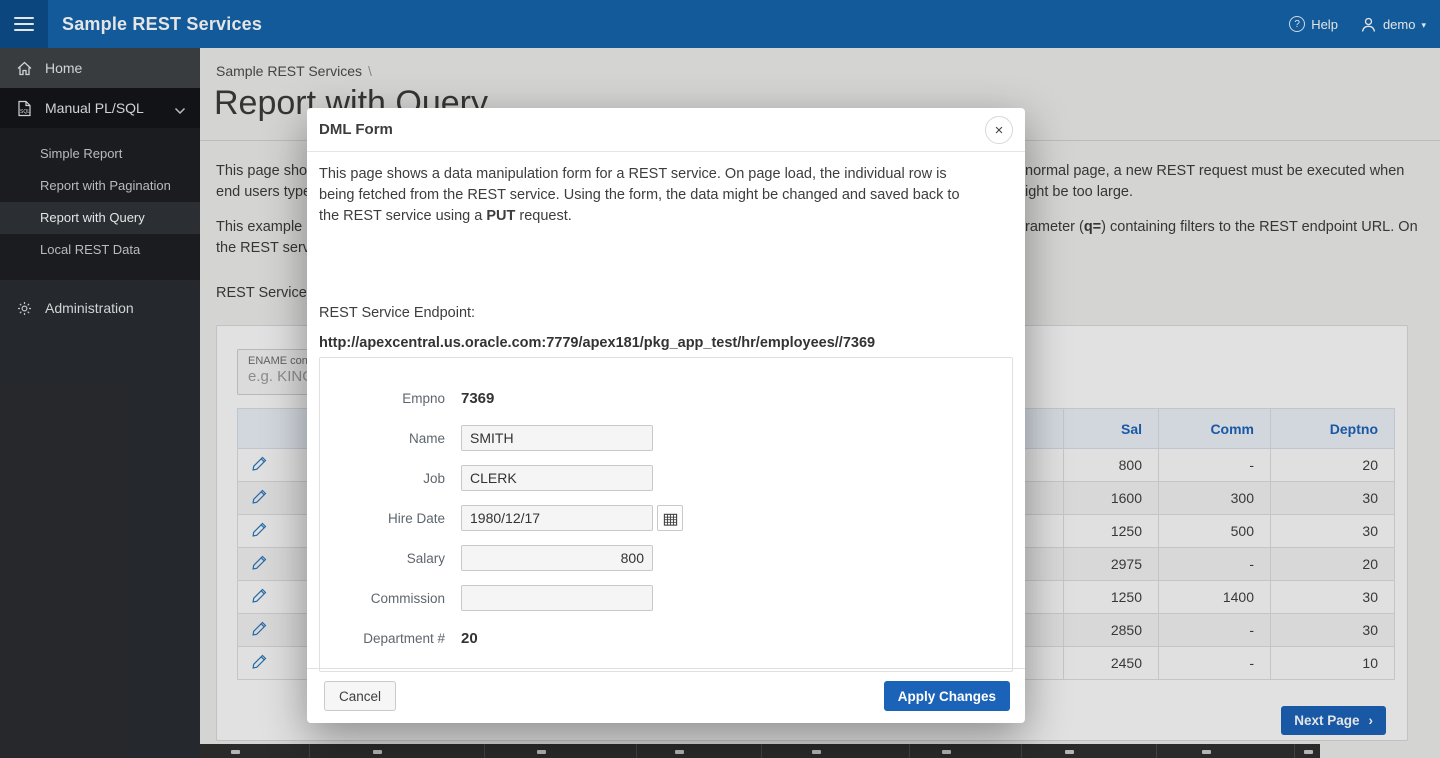  I want to click on form-row-job: Job, so click(666, 478).